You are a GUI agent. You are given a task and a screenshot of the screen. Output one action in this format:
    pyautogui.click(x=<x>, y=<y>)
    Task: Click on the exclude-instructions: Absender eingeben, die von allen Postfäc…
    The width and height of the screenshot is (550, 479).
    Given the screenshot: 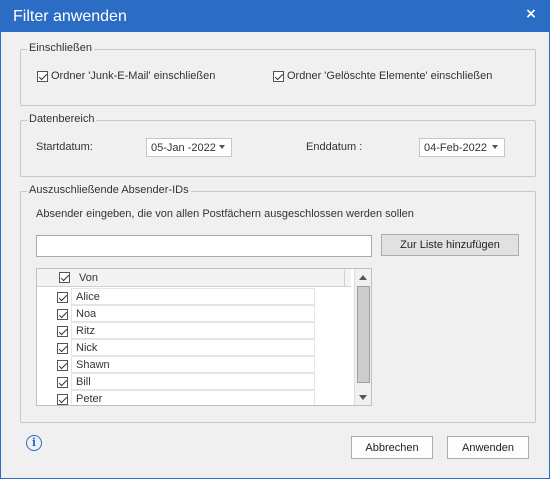 What is the action you would take?
    pyautogui.click(x=225, y=214)
    